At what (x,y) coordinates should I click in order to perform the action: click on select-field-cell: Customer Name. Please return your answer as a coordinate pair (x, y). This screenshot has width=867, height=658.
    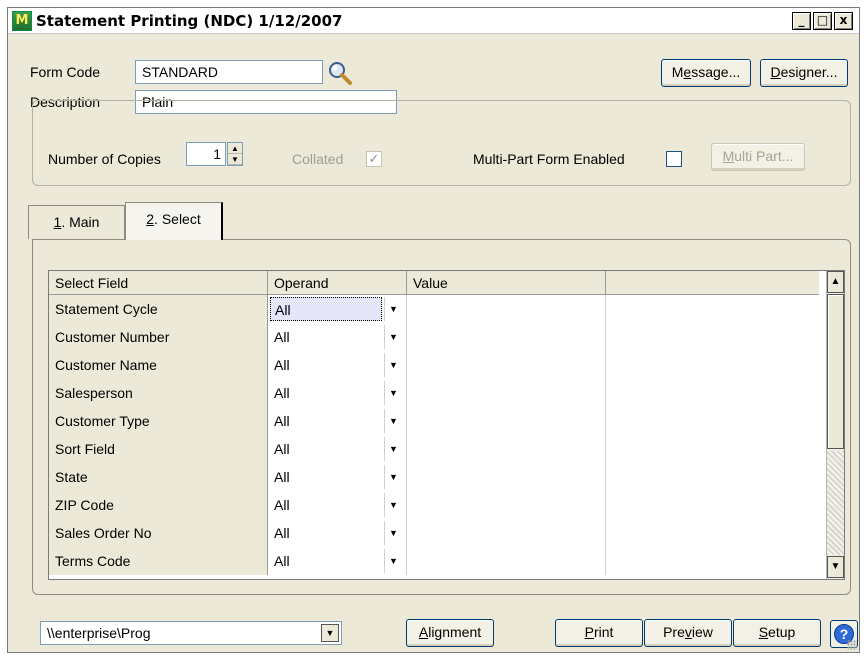
    Looking at the image, I should click on (158, 365).